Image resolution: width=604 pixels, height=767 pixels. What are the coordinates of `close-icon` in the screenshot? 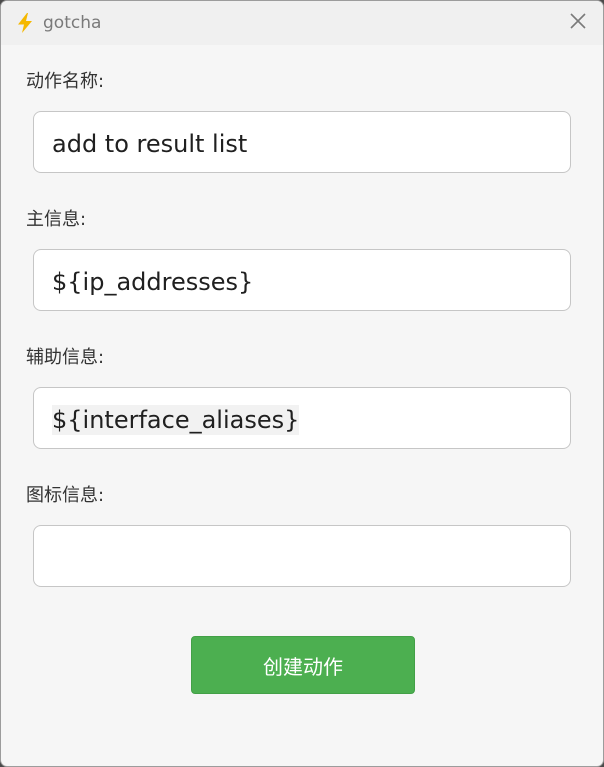 It's located at (578, 23).